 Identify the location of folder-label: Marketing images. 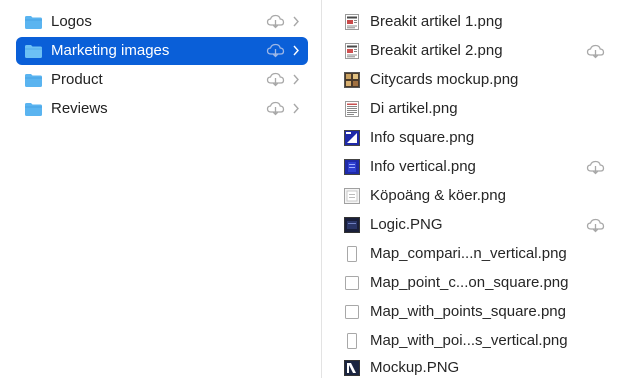
(110, 50).